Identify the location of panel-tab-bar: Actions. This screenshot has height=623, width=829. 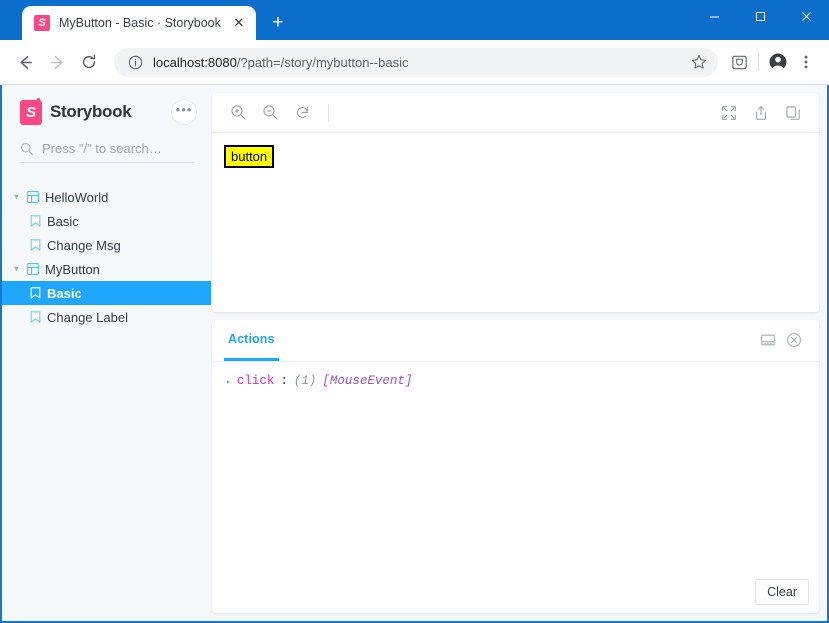
(515, 341).